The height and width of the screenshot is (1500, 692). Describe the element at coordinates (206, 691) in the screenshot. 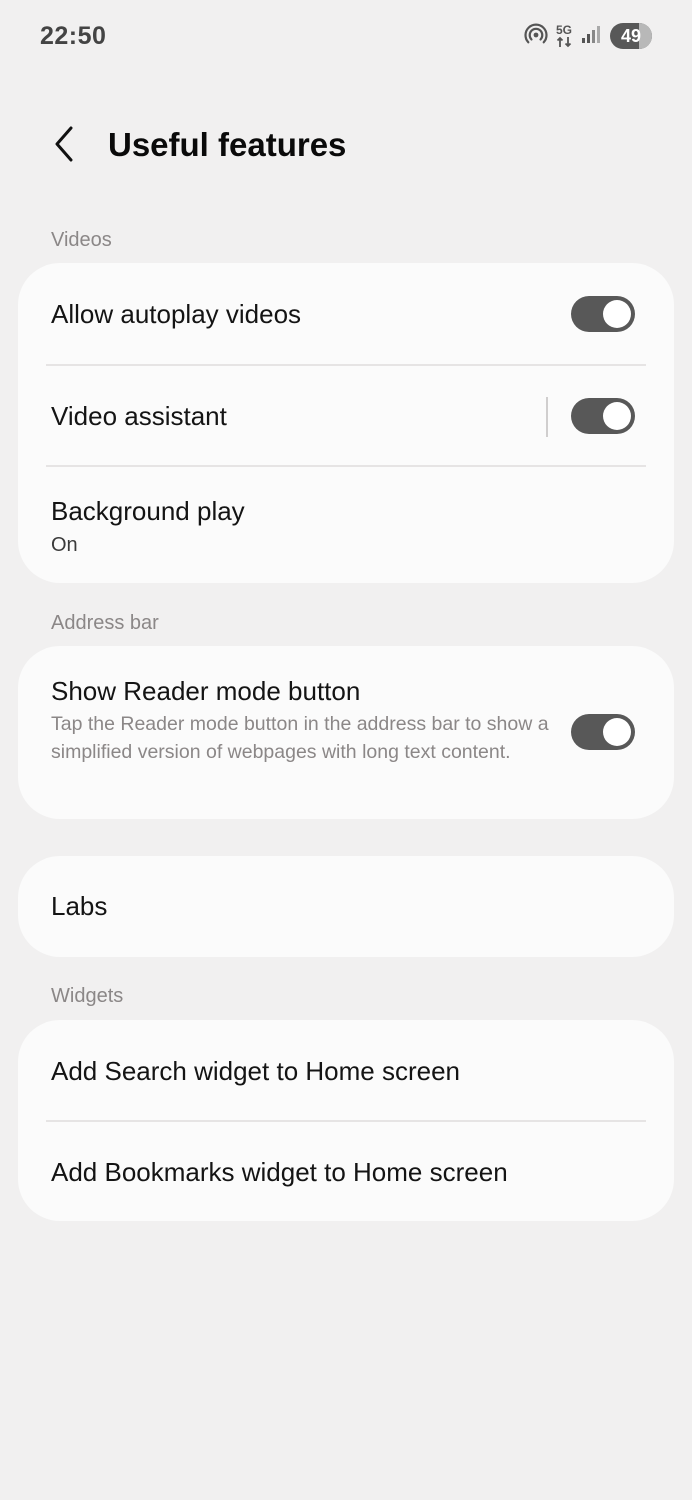

I see `setting-title: Show Reader mode button` at that location.